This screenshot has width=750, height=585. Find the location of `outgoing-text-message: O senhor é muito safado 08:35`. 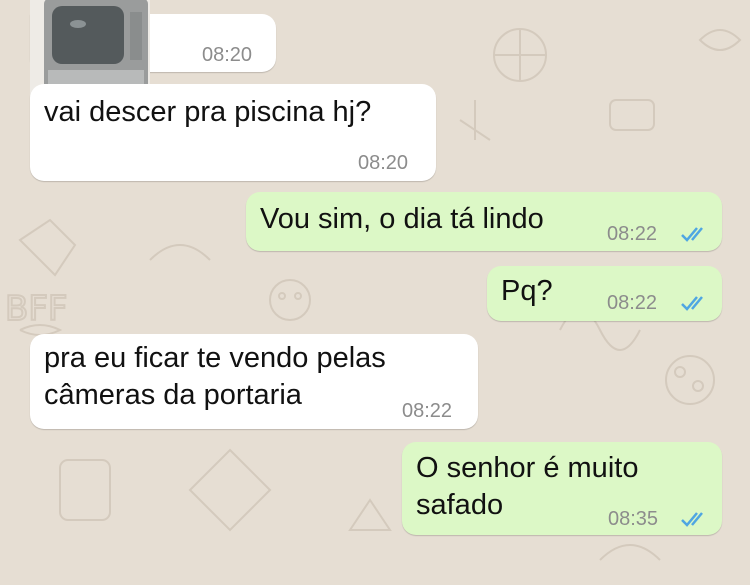

outgoing-text-message: O senhor é muito safado 08:35 is located at coordinates (562, 488).